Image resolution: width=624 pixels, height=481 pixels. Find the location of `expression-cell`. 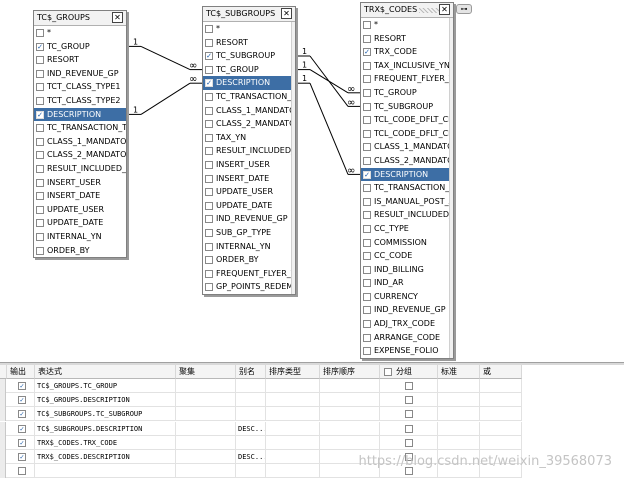

expression-cell is located at coordinates (105, 471).